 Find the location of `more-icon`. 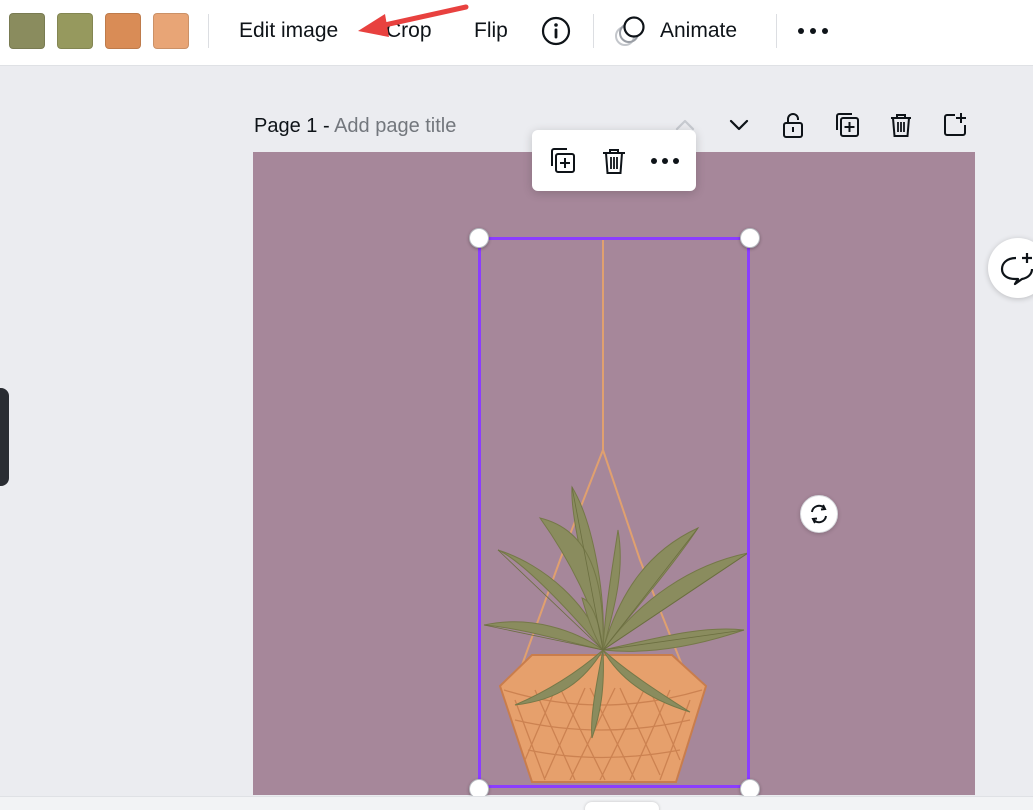

more-icon is located at coordinates (665, 161).